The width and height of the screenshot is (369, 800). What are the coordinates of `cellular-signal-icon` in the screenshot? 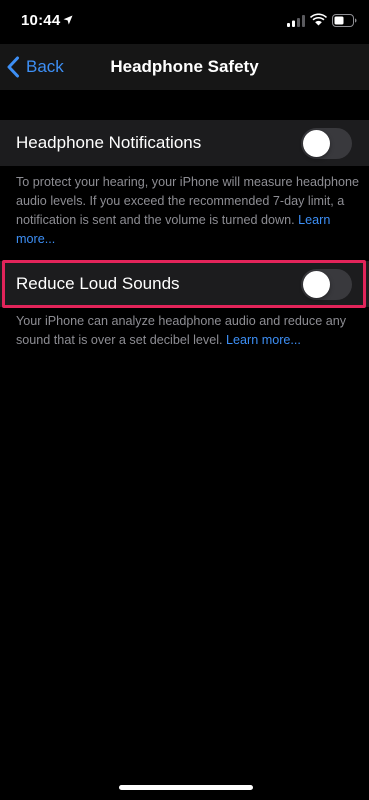 It's located at (296, 21).